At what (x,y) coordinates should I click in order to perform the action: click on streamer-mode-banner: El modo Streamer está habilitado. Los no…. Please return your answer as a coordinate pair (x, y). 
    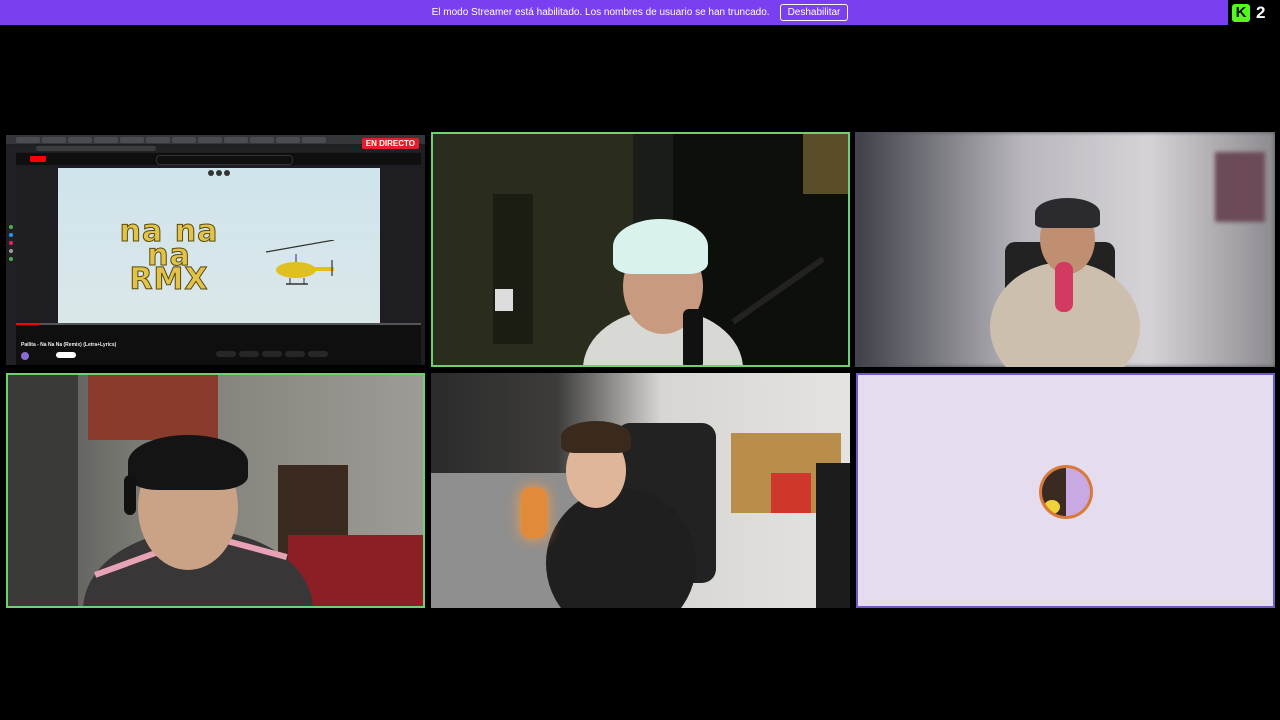
    Looking at the image, I should click on (640, 12).